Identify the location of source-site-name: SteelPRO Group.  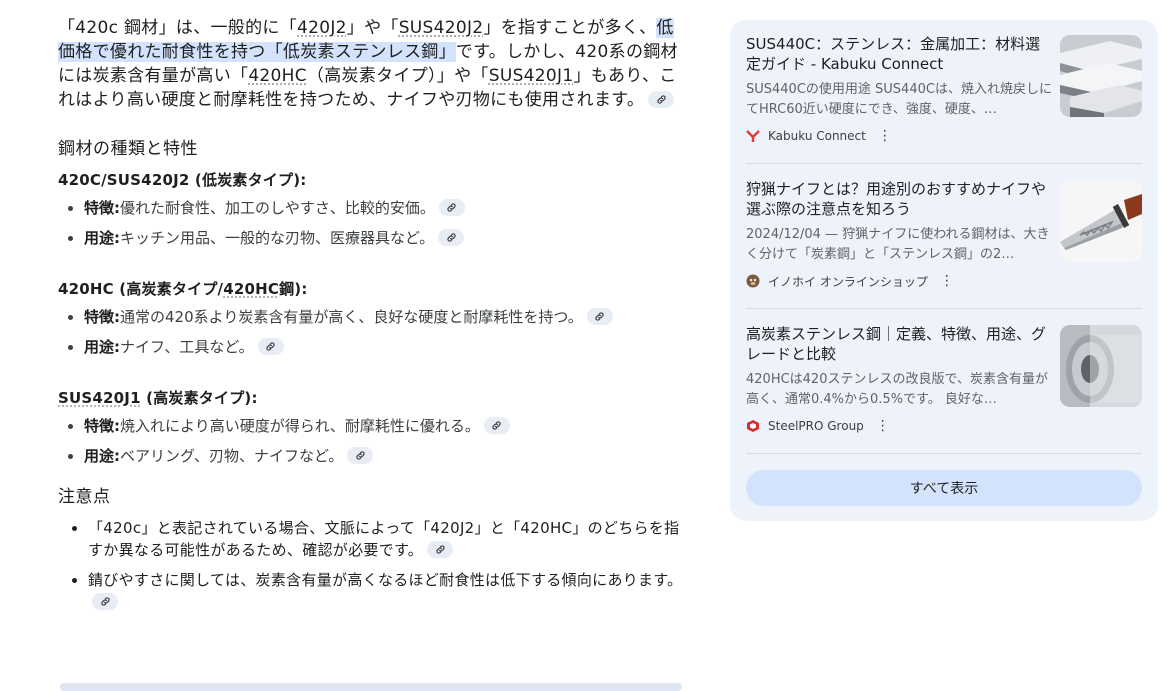
(816, 426).